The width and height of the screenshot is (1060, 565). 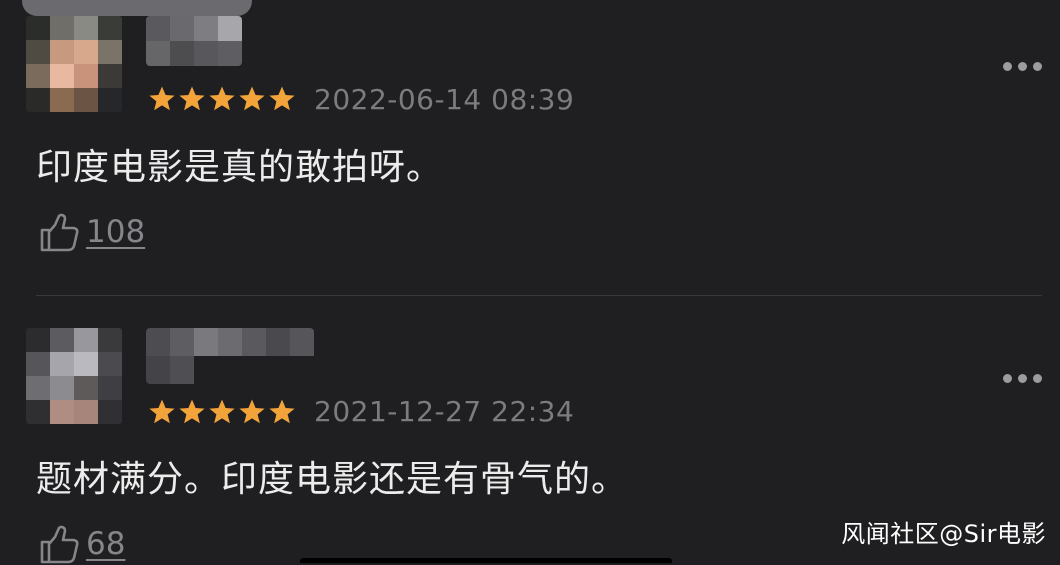 I want to click on comment-text: 题材满分。印度电影还是有骨气的。, so click(x=332, y=479).